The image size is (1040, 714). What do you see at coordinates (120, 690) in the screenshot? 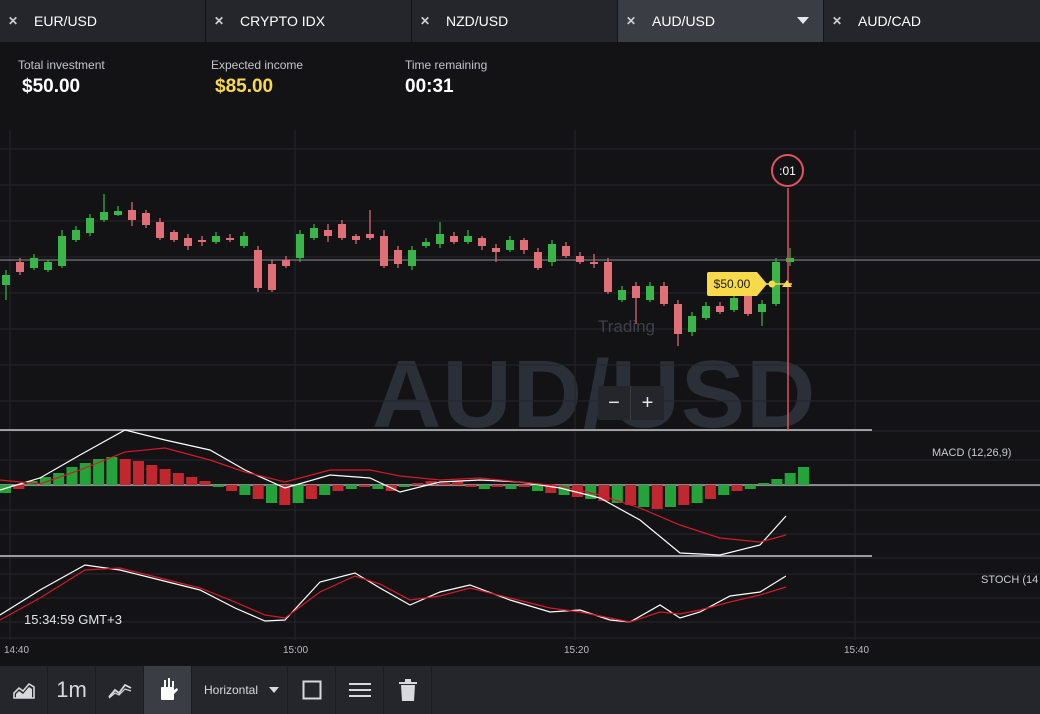
I see `indicators-button` at bounding box center [120, 690].